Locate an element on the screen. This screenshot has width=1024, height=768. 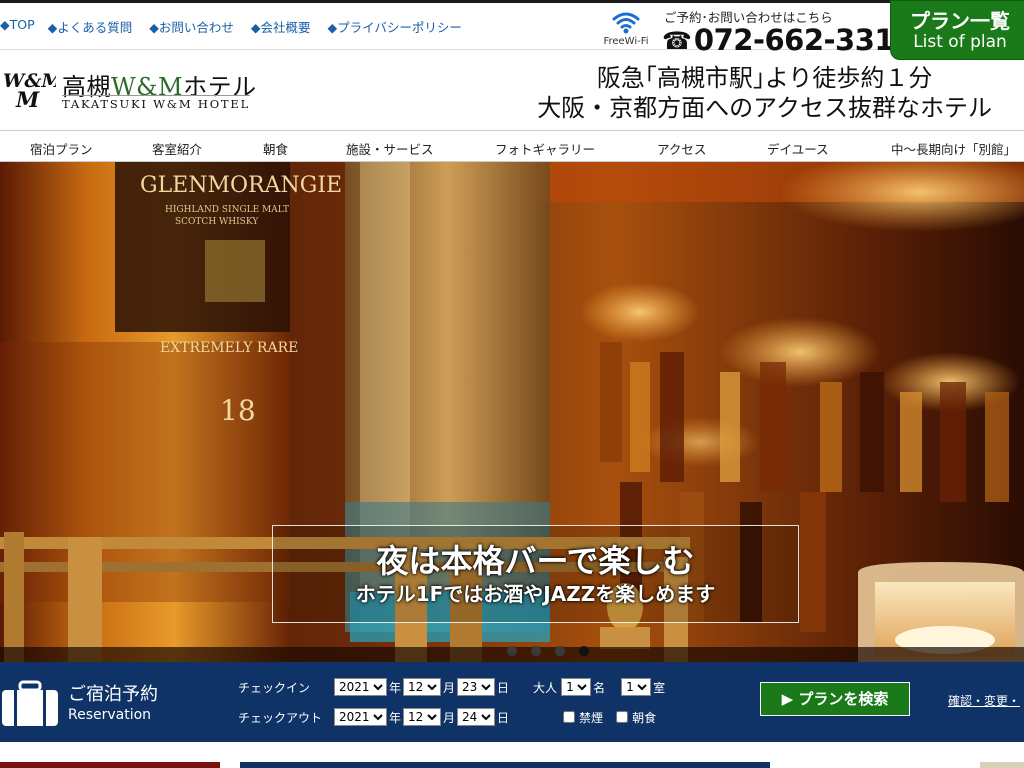
nonsmoking-checkbox is located at coordinates (569, 717).